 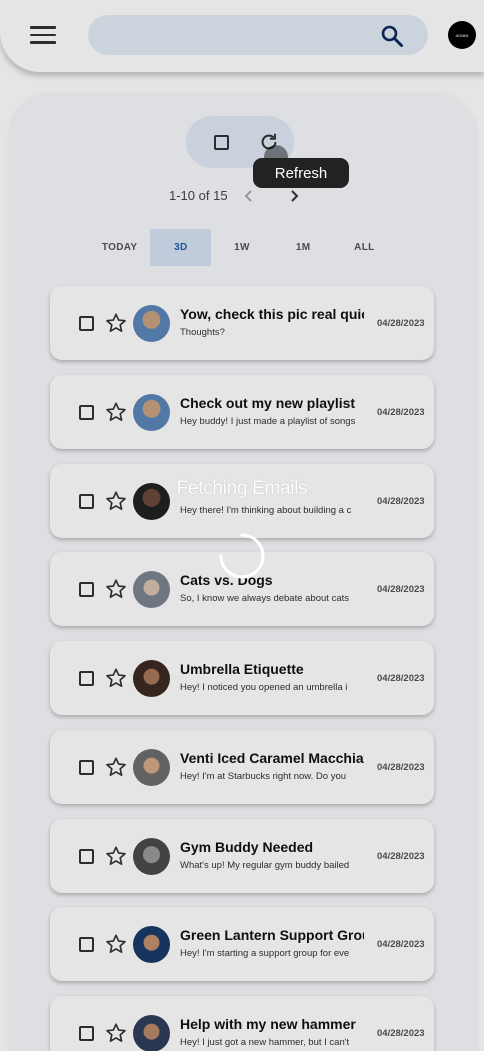 I want to click on loading-spinner-icon, so click(x=242, y=556).